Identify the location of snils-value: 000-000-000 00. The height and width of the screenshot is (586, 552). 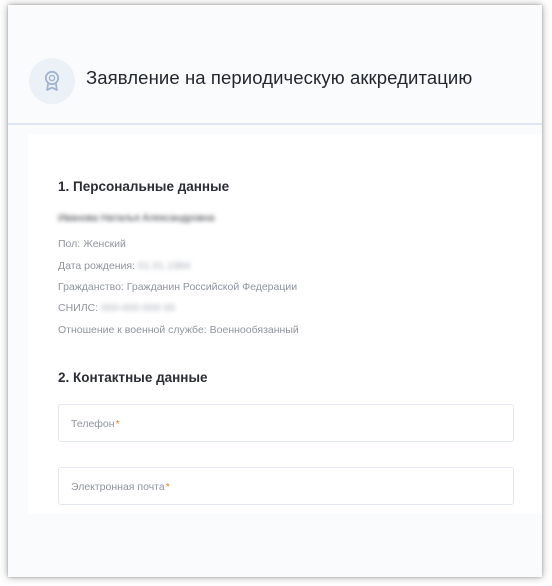
(138, 308).